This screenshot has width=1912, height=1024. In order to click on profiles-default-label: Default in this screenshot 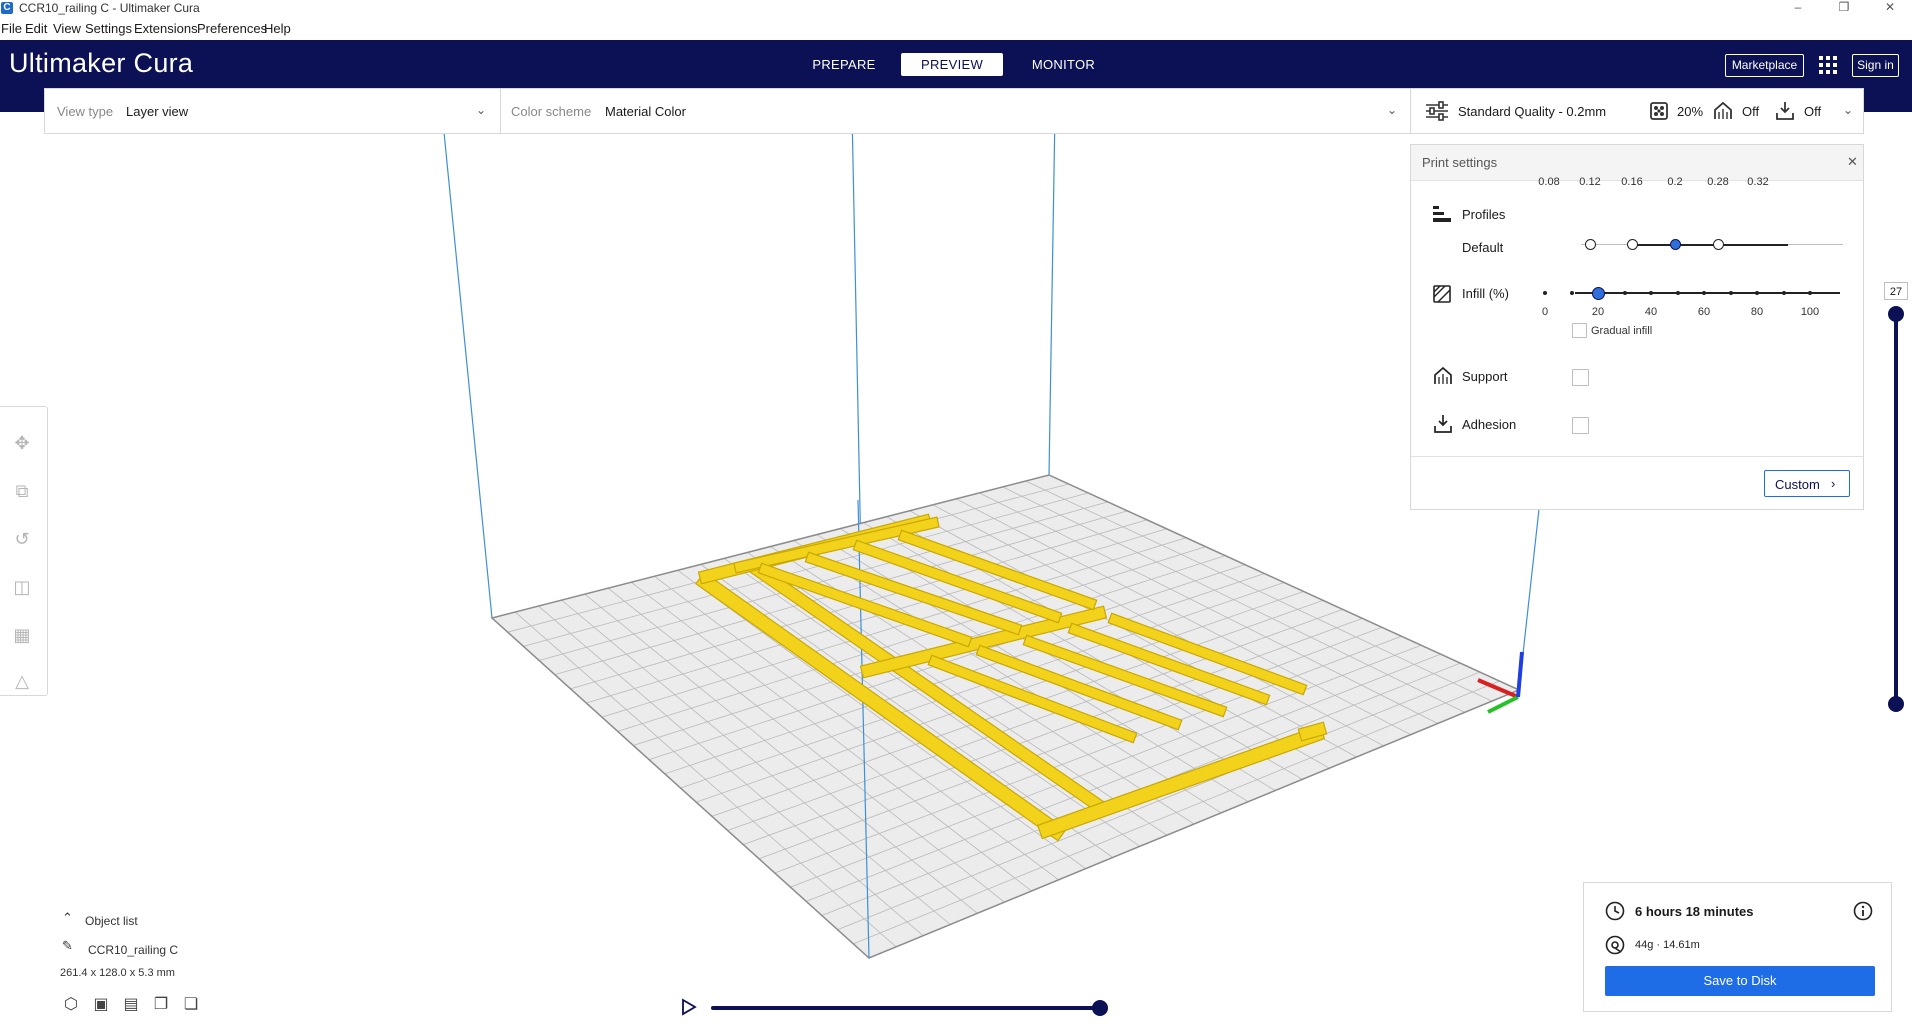, I will do `click(1483, 247)`.